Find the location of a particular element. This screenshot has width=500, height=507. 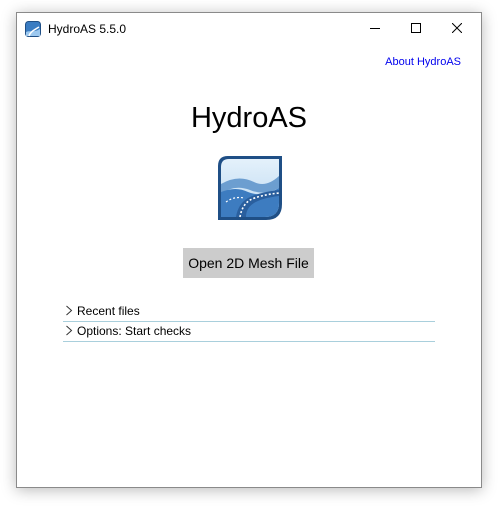

expander-options-start-checks: Options: Start checks is located at coordinates (249, 331).